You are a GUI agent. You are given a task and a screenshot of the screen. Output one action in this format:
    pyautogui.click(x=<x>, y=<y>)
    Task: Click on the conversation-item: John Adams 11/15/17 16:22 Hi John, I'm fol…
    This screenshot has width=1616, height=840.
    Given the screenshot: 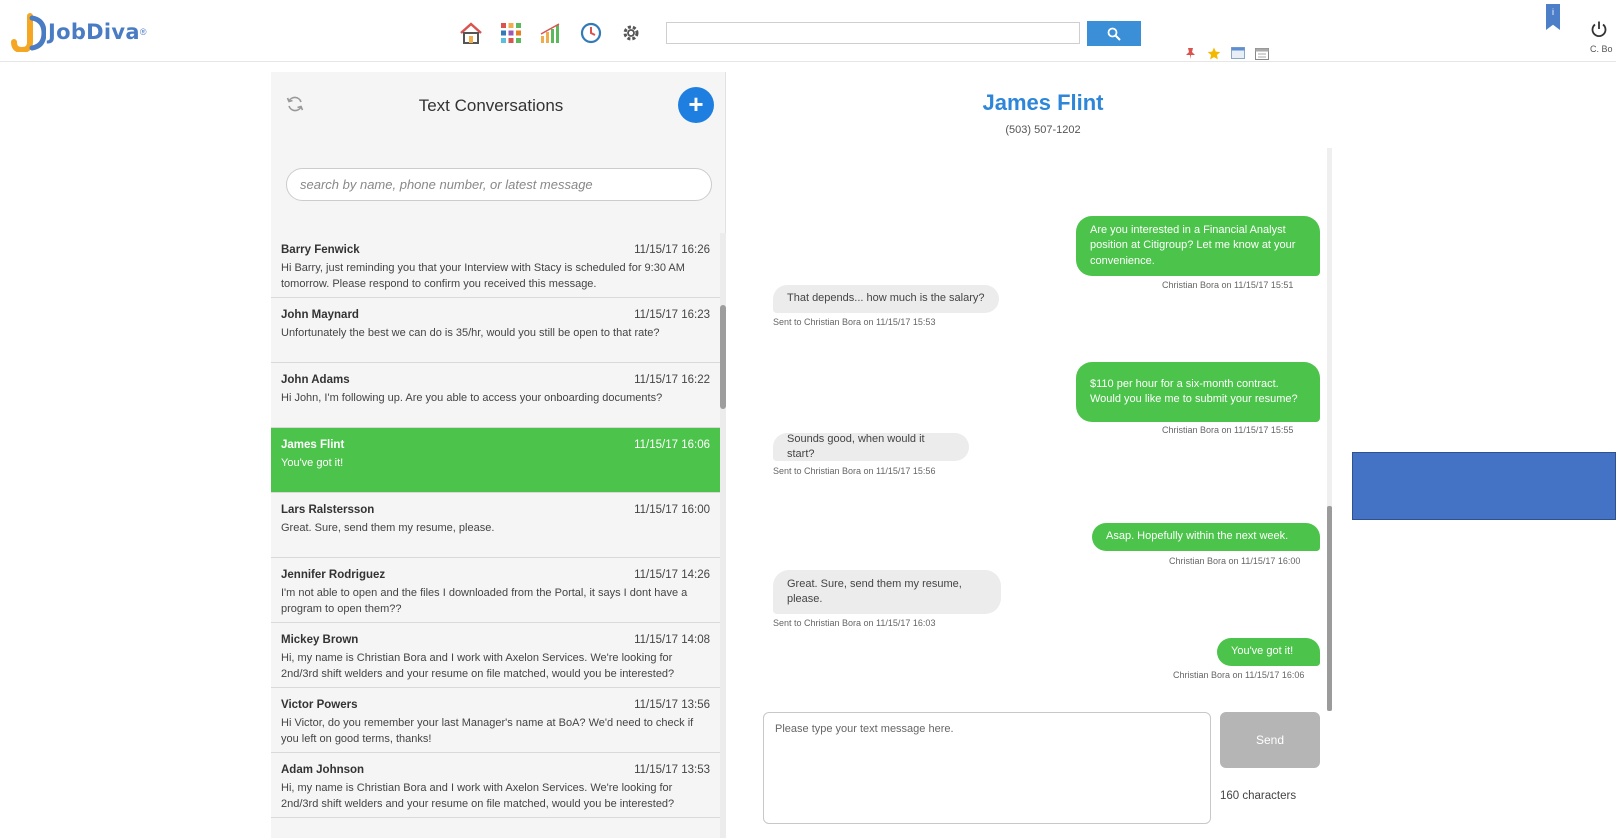 What is the action you would take?
    pyautogui.click(x=495, y=395)
    